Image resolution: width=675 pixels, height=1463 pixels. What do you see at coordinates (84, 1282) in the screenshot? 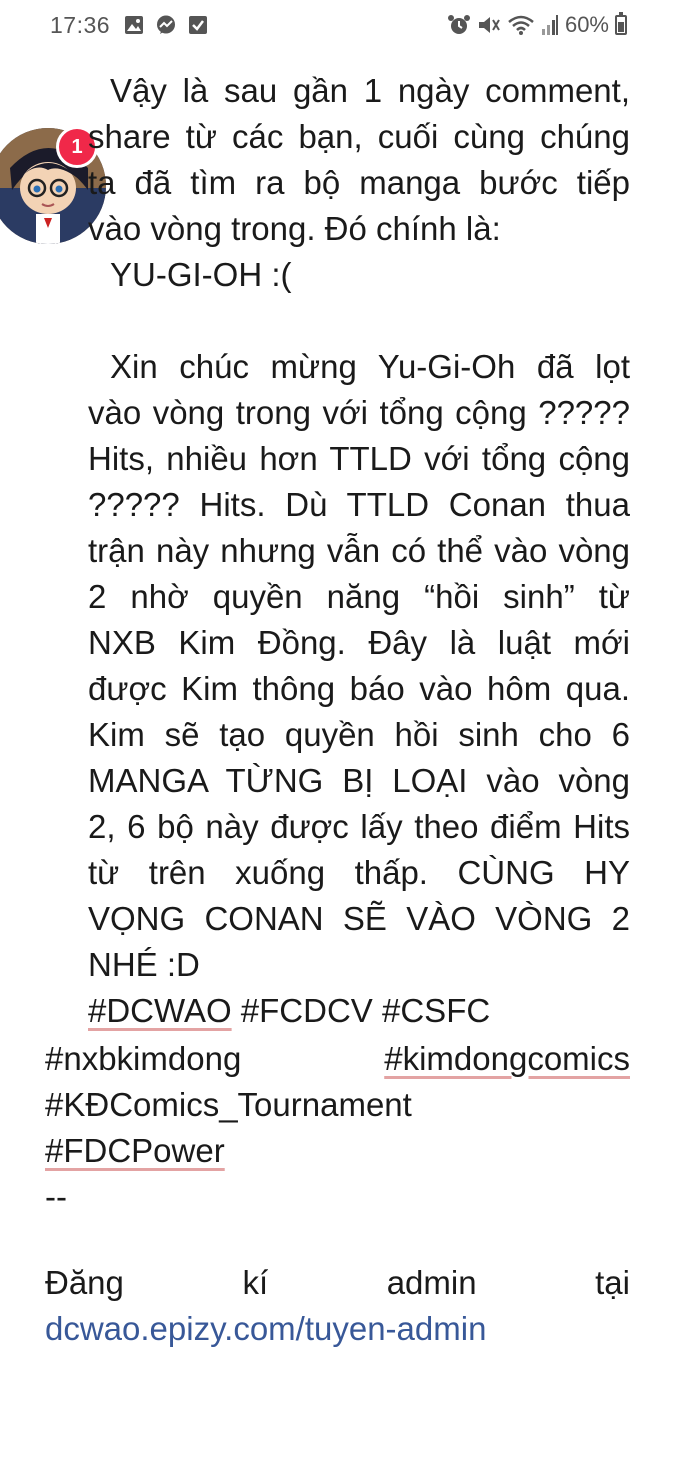
I see `register-word: Đăng` at bounding box center [84, 1282].